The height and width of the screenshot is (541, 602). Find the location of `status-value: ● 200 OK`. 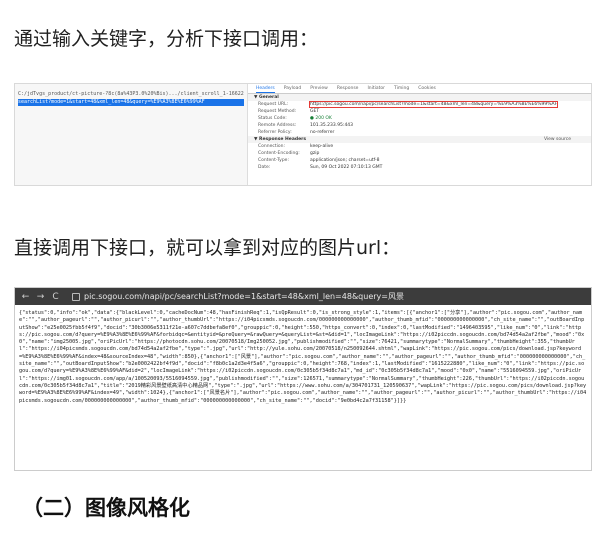

status-value: ● 200 OK is located at coordinates (321, 118).